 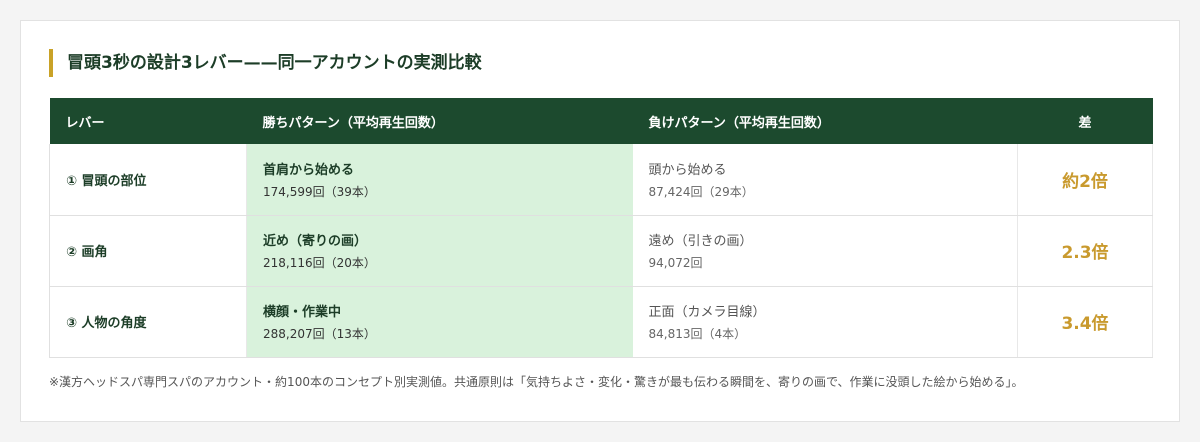 What do you see at coordinates (148, 180) in the screenshot?
I see `lever-cell: ① 冒頭の部位` at bounding box center [148, 180].